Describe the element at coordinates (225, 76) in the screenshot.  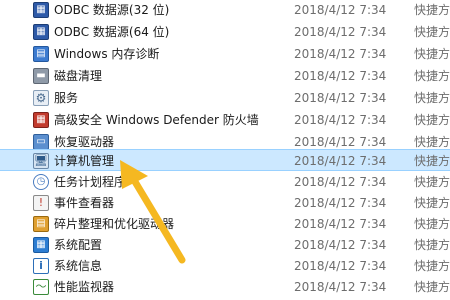
I see `list-item: ▬ 磁盘清理 2018/4/12 7:34 快捷方` at that location.